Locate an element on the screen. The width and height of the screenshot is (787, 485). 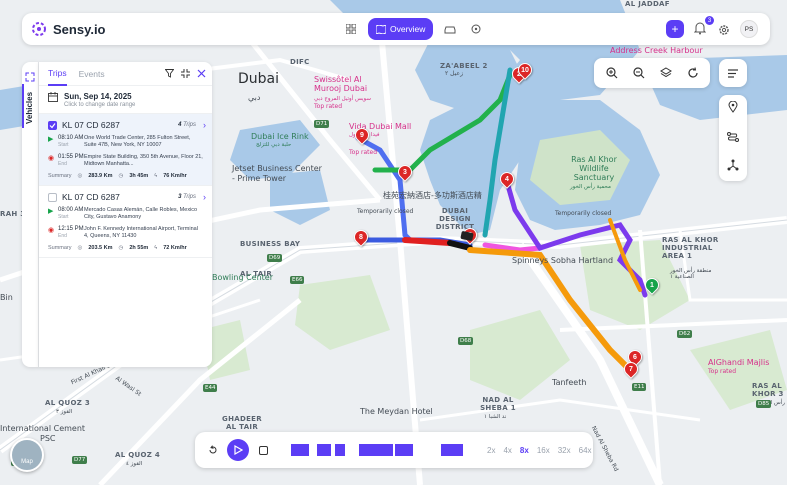
layers-button is located at coordinates (666, 73).